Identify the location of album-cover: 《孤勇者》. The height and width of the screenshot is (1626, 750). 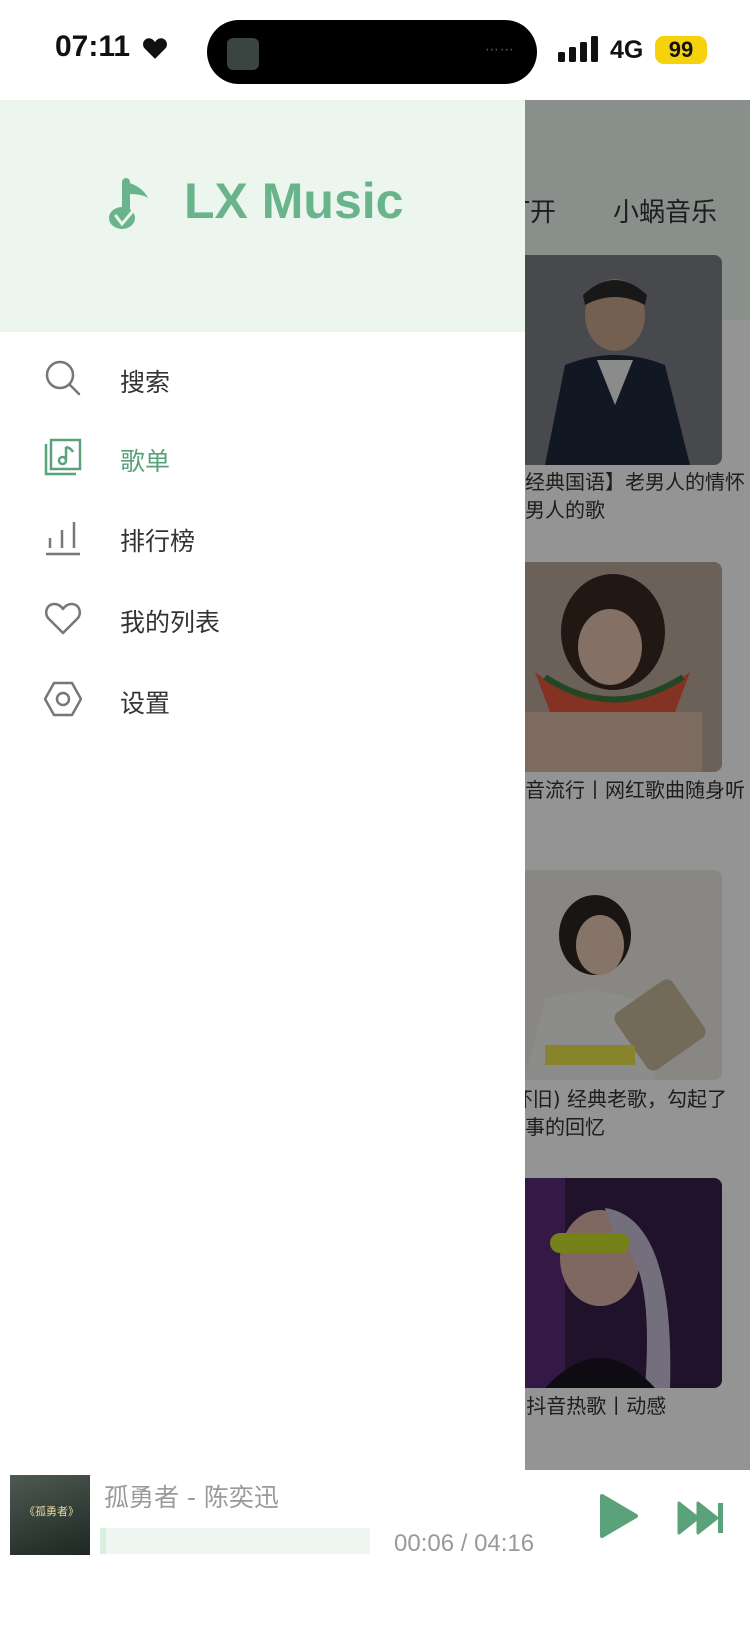
(50, 1515).